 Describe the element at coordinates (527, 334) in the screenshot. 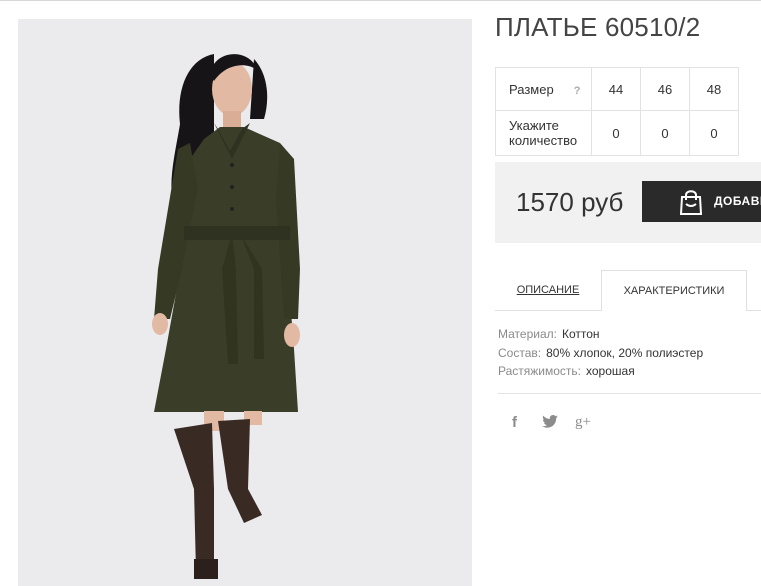

I see `spec-key: Материал:` at that location.